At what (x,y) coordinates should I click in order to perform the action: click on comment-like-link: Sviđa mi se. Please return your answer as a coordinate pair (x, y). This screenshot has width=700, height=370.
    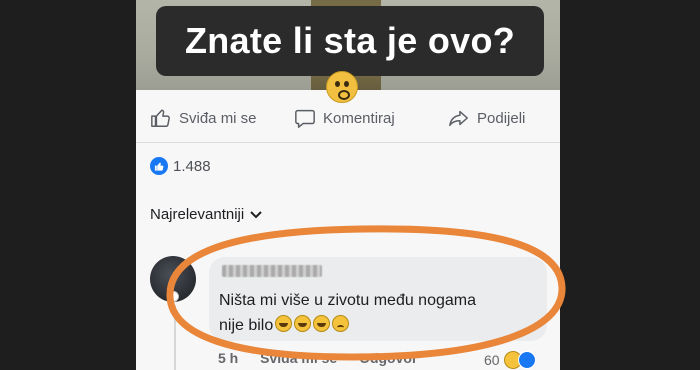
    Looking at the image, I should click on (298, 358).